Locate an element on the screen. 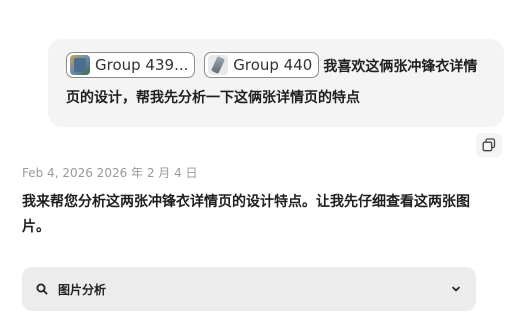 Image resolution: width=512 pixels, height=334 pixels. attachment-name: Group 440 is located at coordinates (273, 65).